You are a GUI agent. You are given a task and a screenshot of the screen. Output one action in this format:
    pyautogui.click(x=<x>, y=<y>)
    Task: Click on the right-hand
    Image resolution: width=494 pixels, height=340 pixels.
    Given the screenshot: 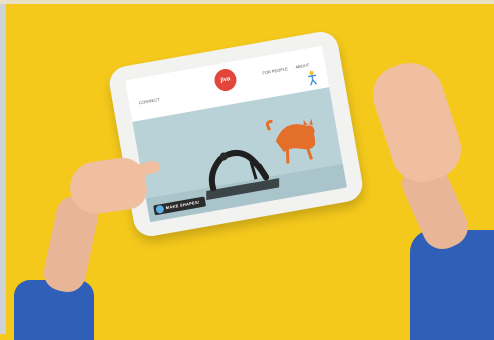 What is the action you would take?
    pyautogui.click(x=417, y=122)
    